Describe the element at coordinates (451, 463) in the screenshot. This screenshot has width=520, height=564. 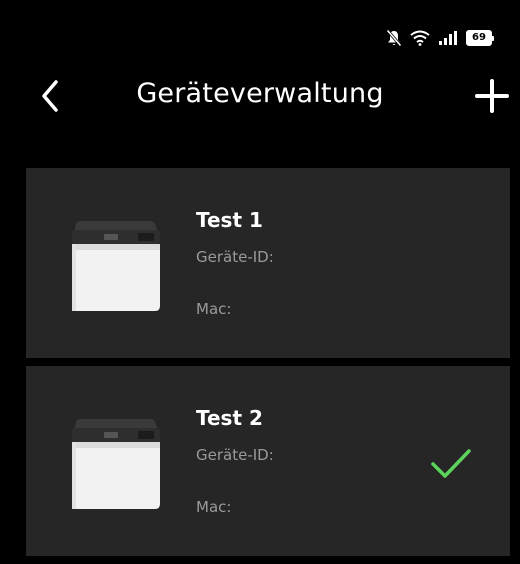
I see `check-icon` at that location.